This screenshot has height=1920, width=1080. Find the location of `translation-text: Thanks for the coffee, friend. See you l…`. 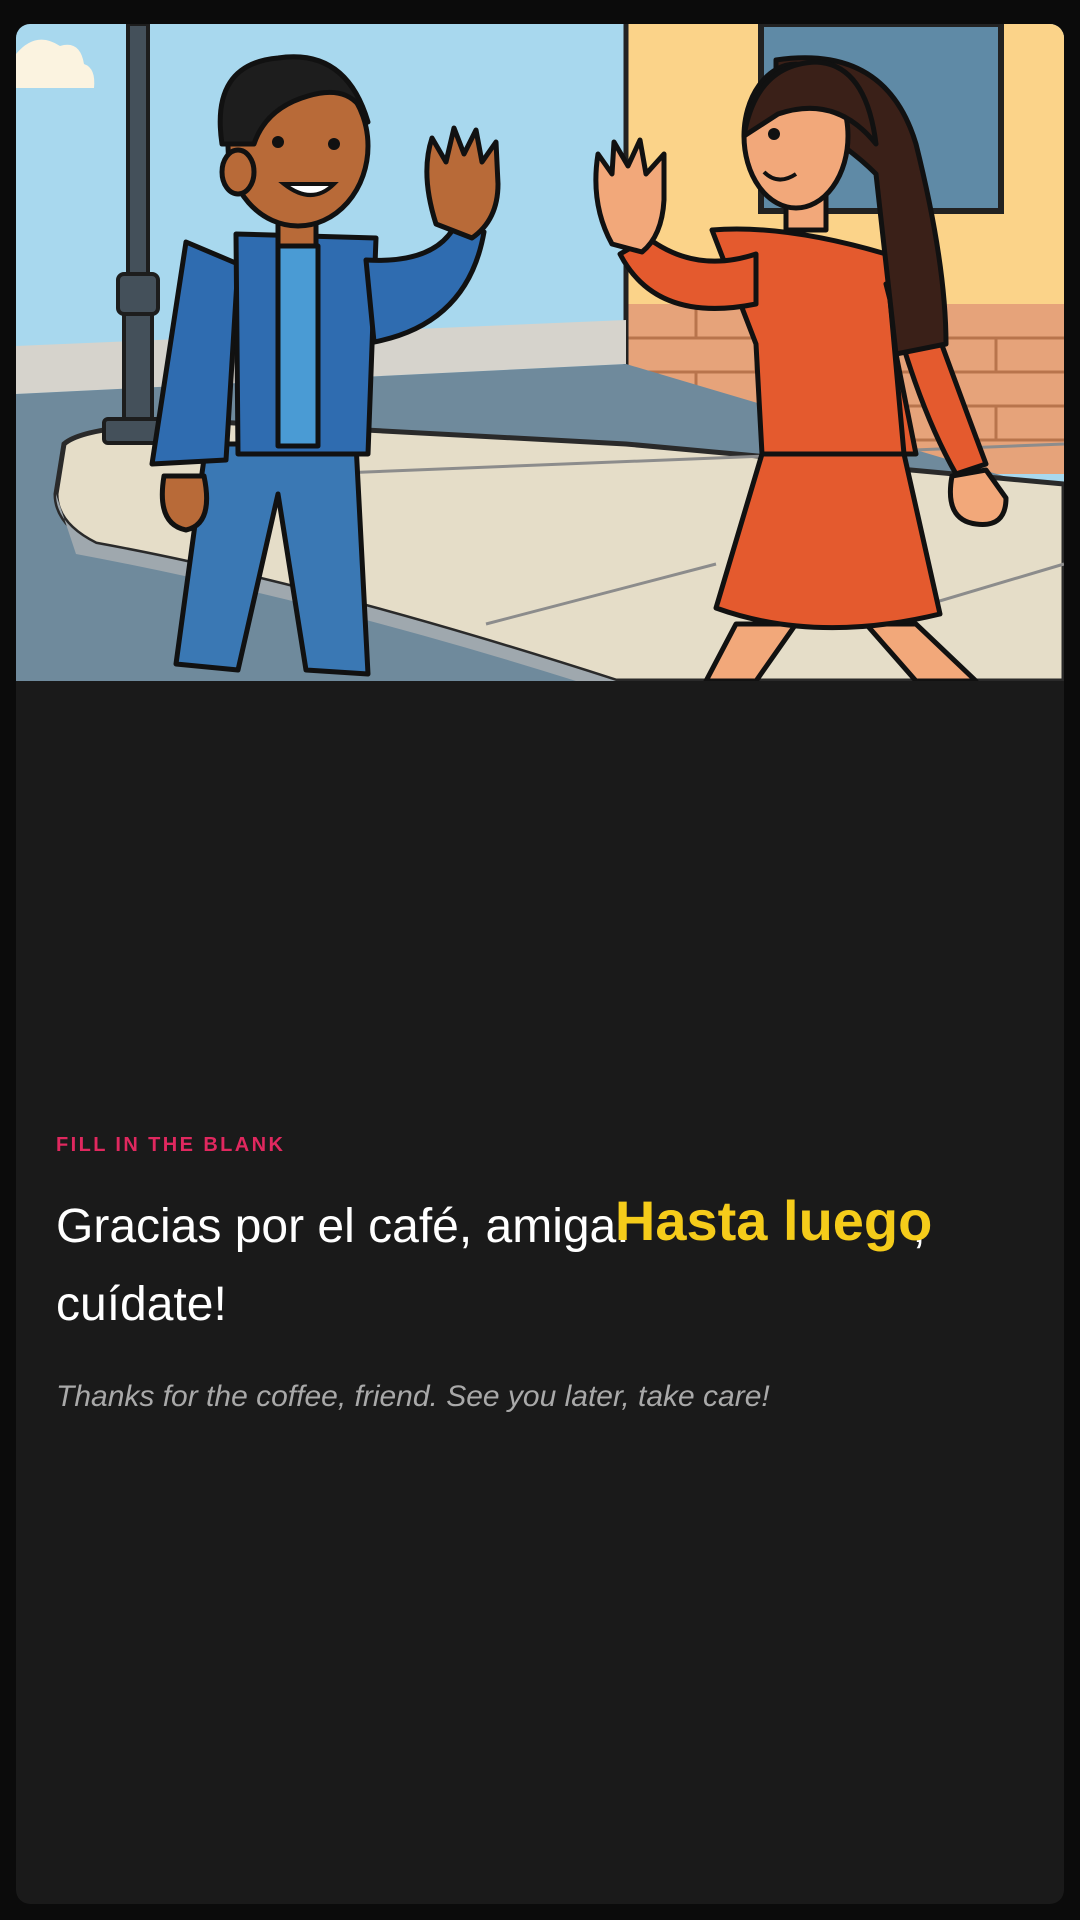

translation-text: Thanks for the coffee, friend. See you l… is located at coordinates (413, 1396).